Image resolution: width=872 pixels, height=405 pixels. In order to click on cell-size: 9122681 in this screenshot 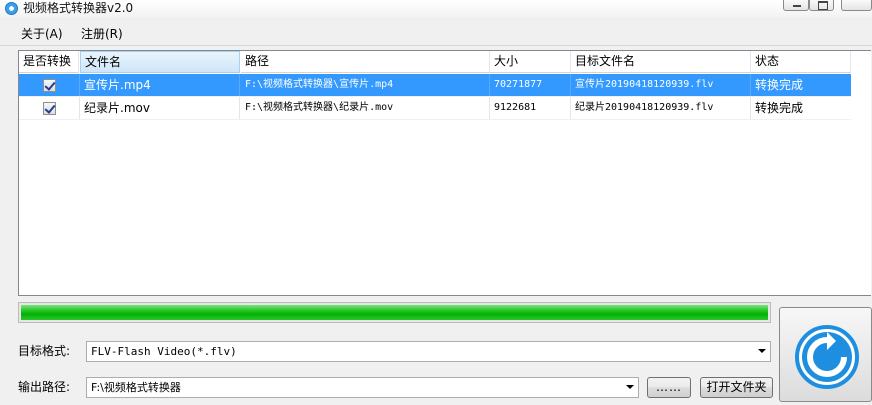, I will do `click(530, 108)`.